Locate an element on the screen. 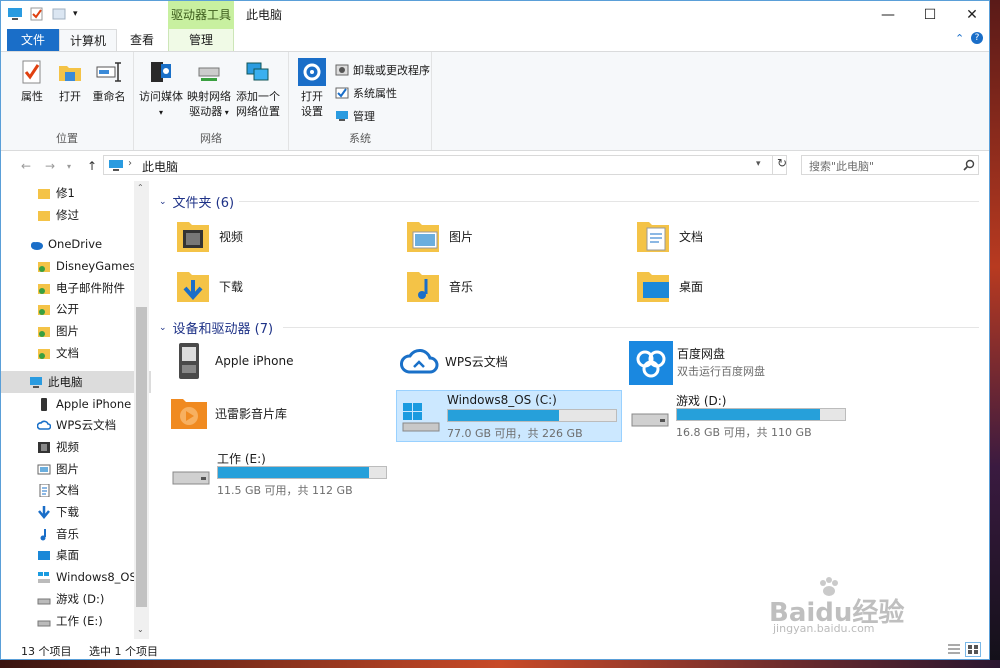 This screenshot has width=1000, height=668. address-path: 此电脑 is located at coordinates (160, 166).